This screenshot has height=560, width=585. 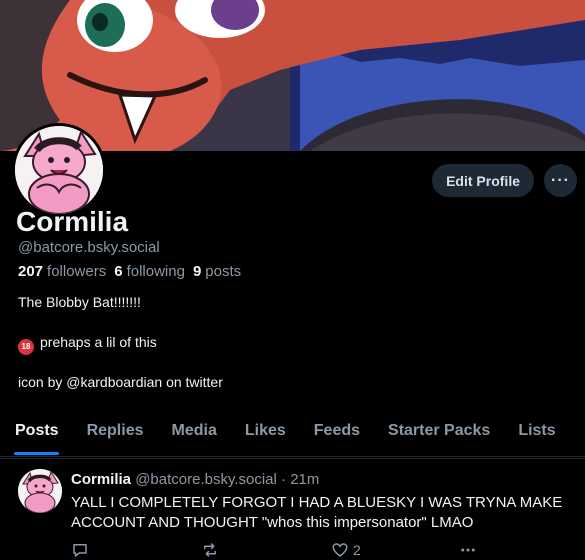 I want to click on reply-button, so click(x=80, y=550).